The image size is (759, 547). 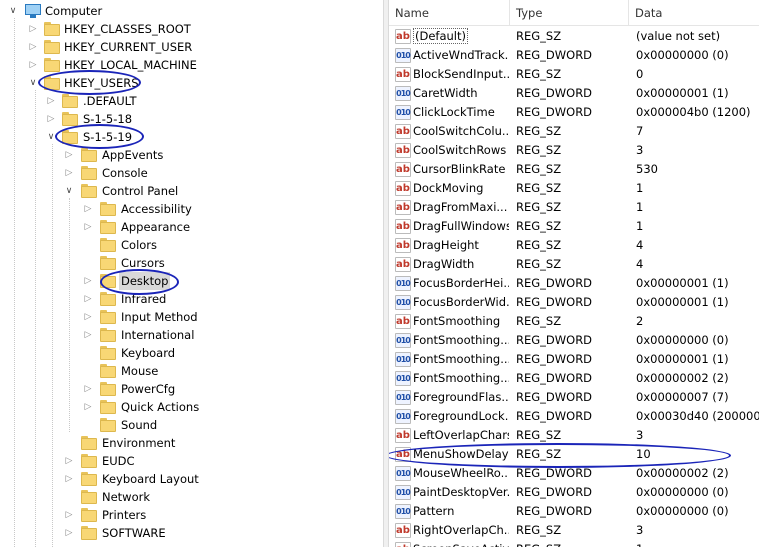 What do you see at coordinates (190, 425) in the screenshot?
I see `tree-node-sound: Sound` at bounding box center [190, 425].